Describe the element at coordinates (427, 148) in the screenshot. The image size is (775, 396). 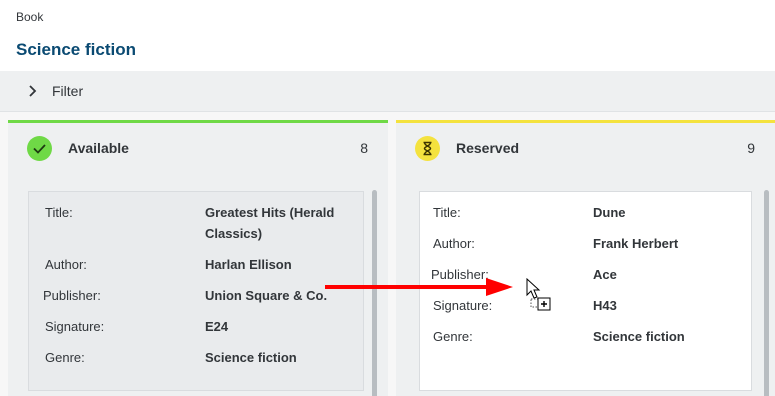
I see `hourglass-icon` at that location.